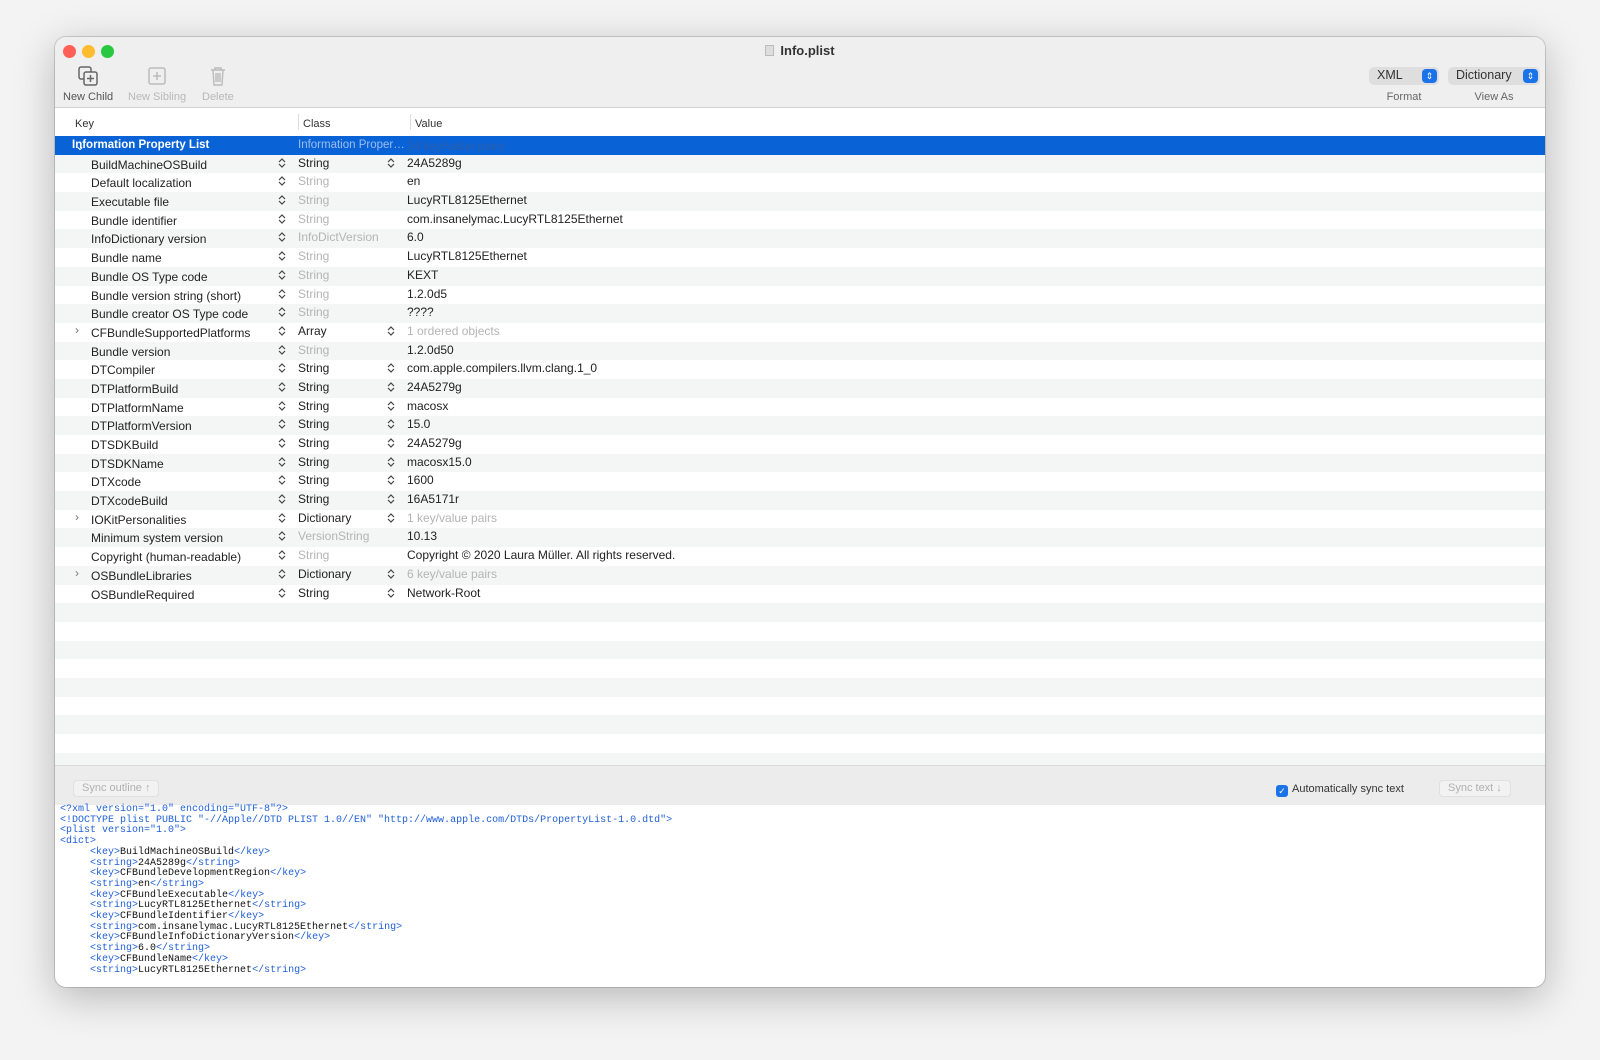 This screenshot has width=1600, height=1060. Describe the element at coordinates (1404, 76) in the screenshot. I see `format-popup: XML ⇕` at that location.